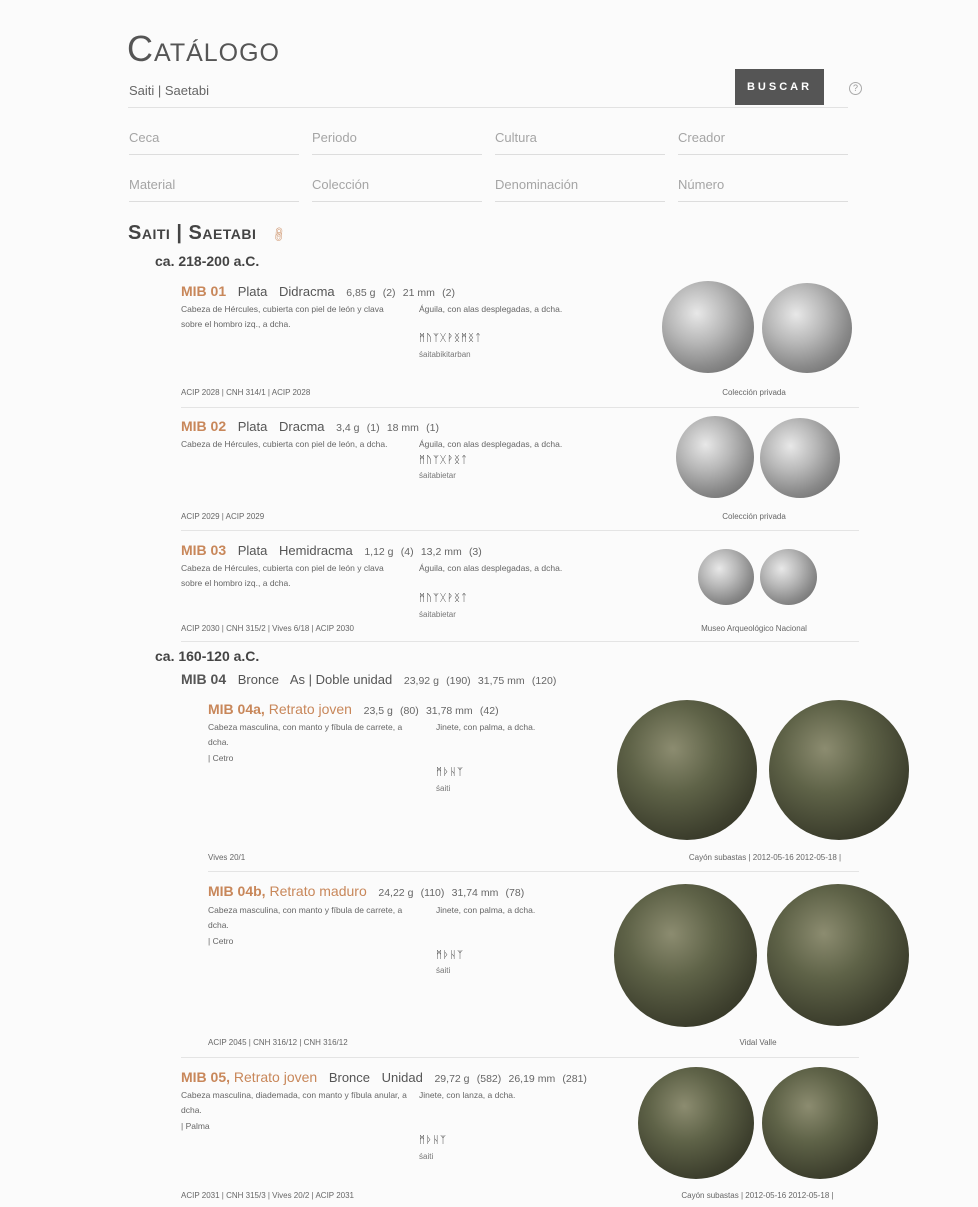  Describe the element at coordinates (204, 48) in the screenshot. I see `page-title: Catálogo` at that location.